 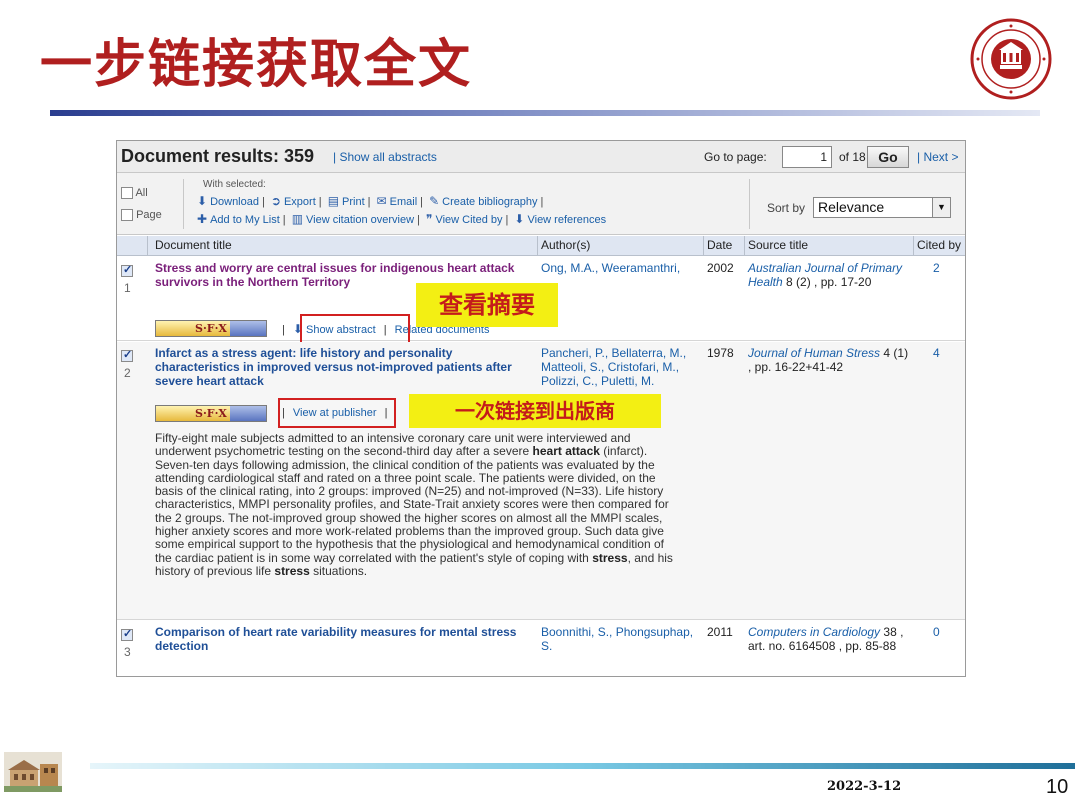 What do you see at coordinates (719, 245) in the screenshot?
I see `column-date: Date` at bounding box center [719, 245].